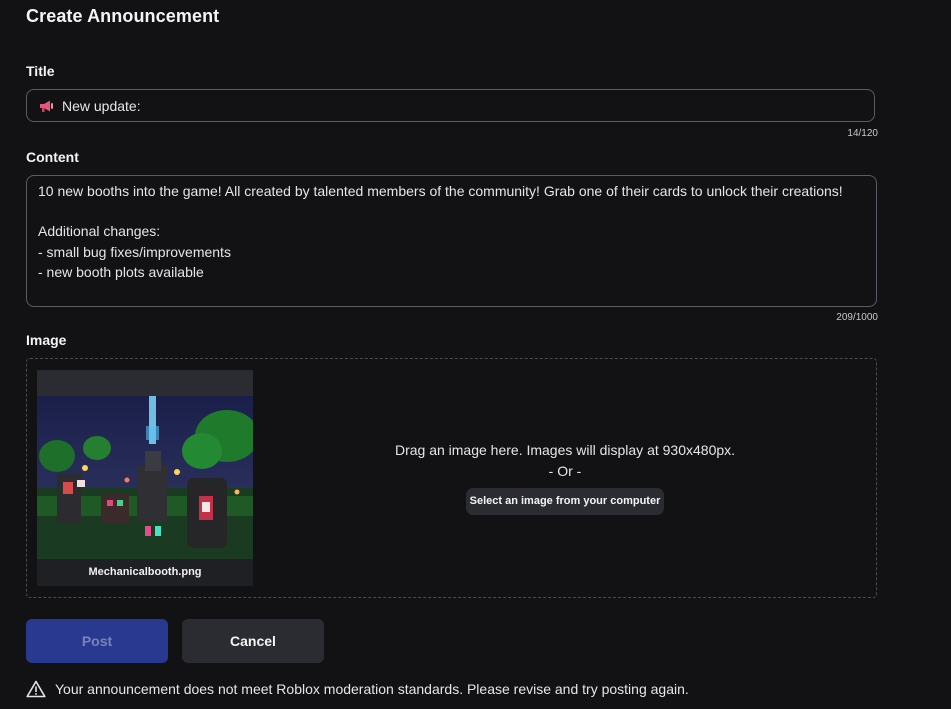 This screenshot has height=709, width=951. Describe the element at coordinates (40, 71) in the screenshot. I see `title-label: Title` at that location.